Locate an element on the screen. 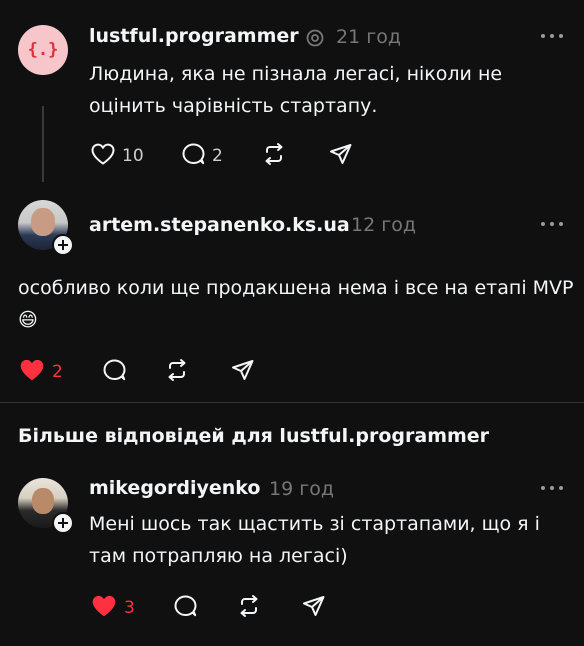 The width and height of the screenshot is (584, 646). like-button: 10 is located at coordinates (117, 156).